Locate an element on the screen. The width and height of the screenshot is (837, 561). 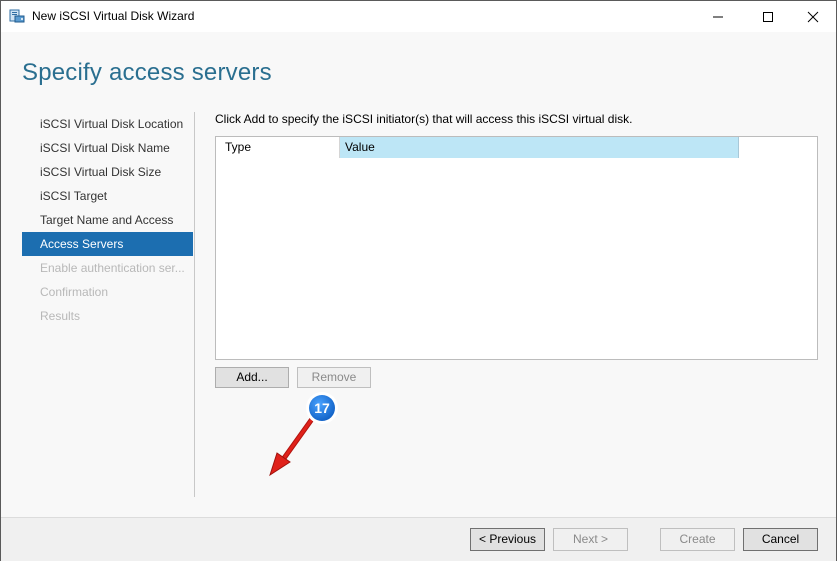
maximize-icon is located at coordinates (768, 16).